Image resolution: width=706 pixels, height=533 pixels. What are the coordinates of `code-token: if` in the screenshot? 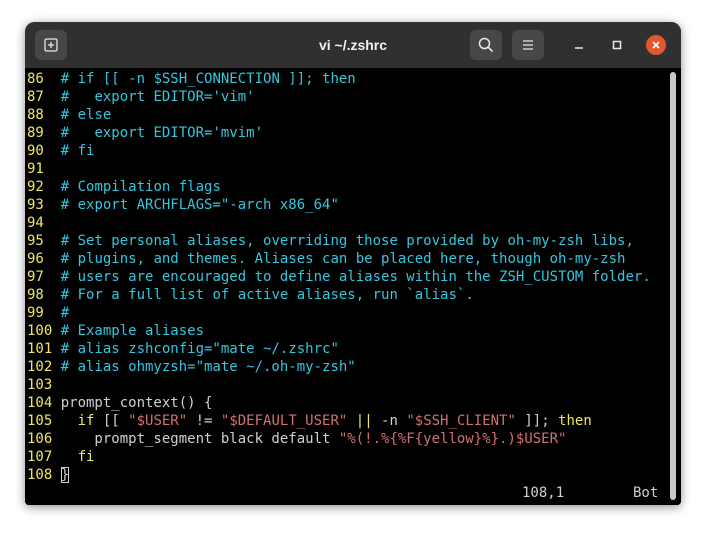 It's located at (86, 421).